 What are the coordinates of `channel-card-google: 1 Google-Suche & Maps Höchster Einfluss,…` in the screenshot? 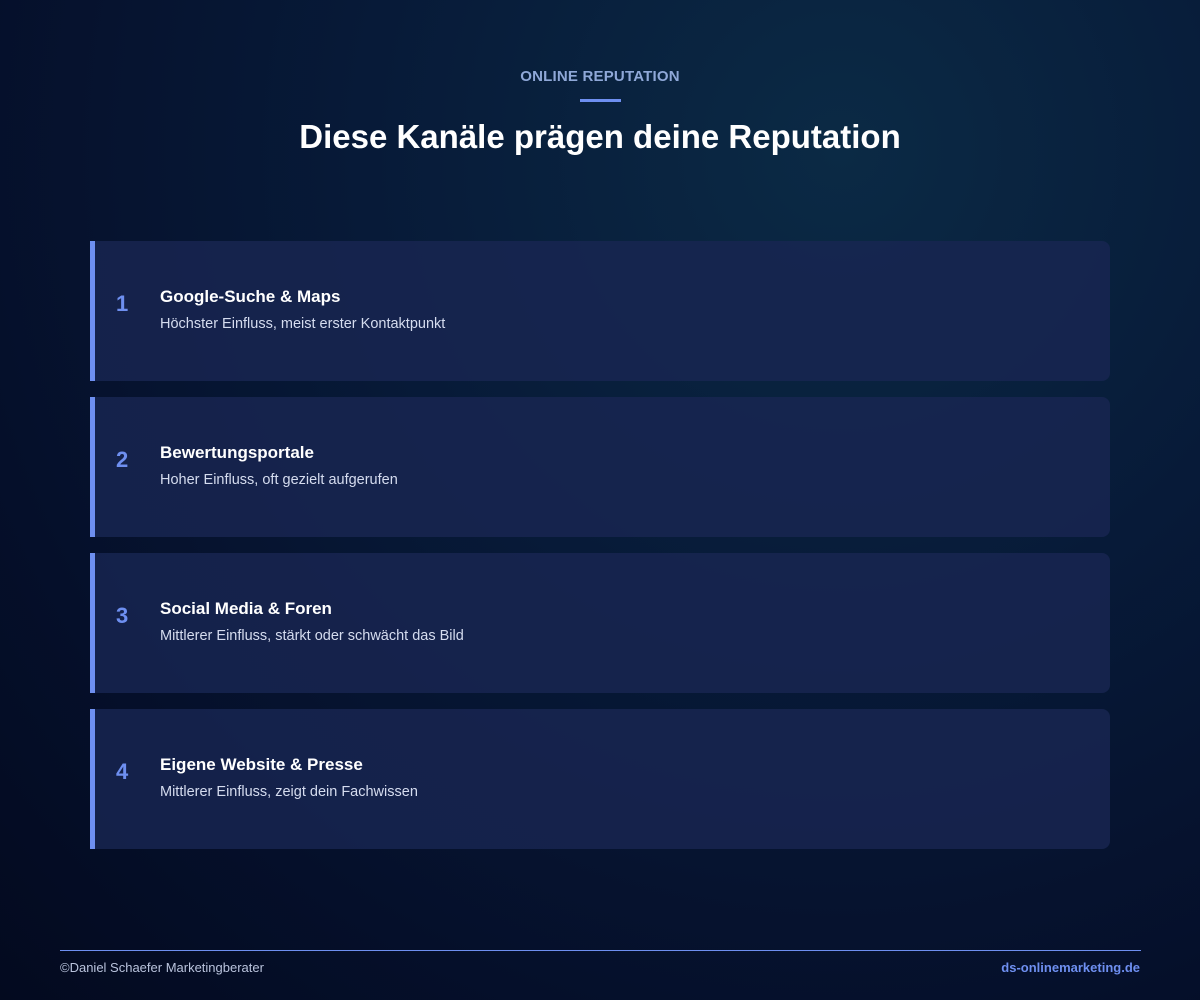 It's located at (600, 311).